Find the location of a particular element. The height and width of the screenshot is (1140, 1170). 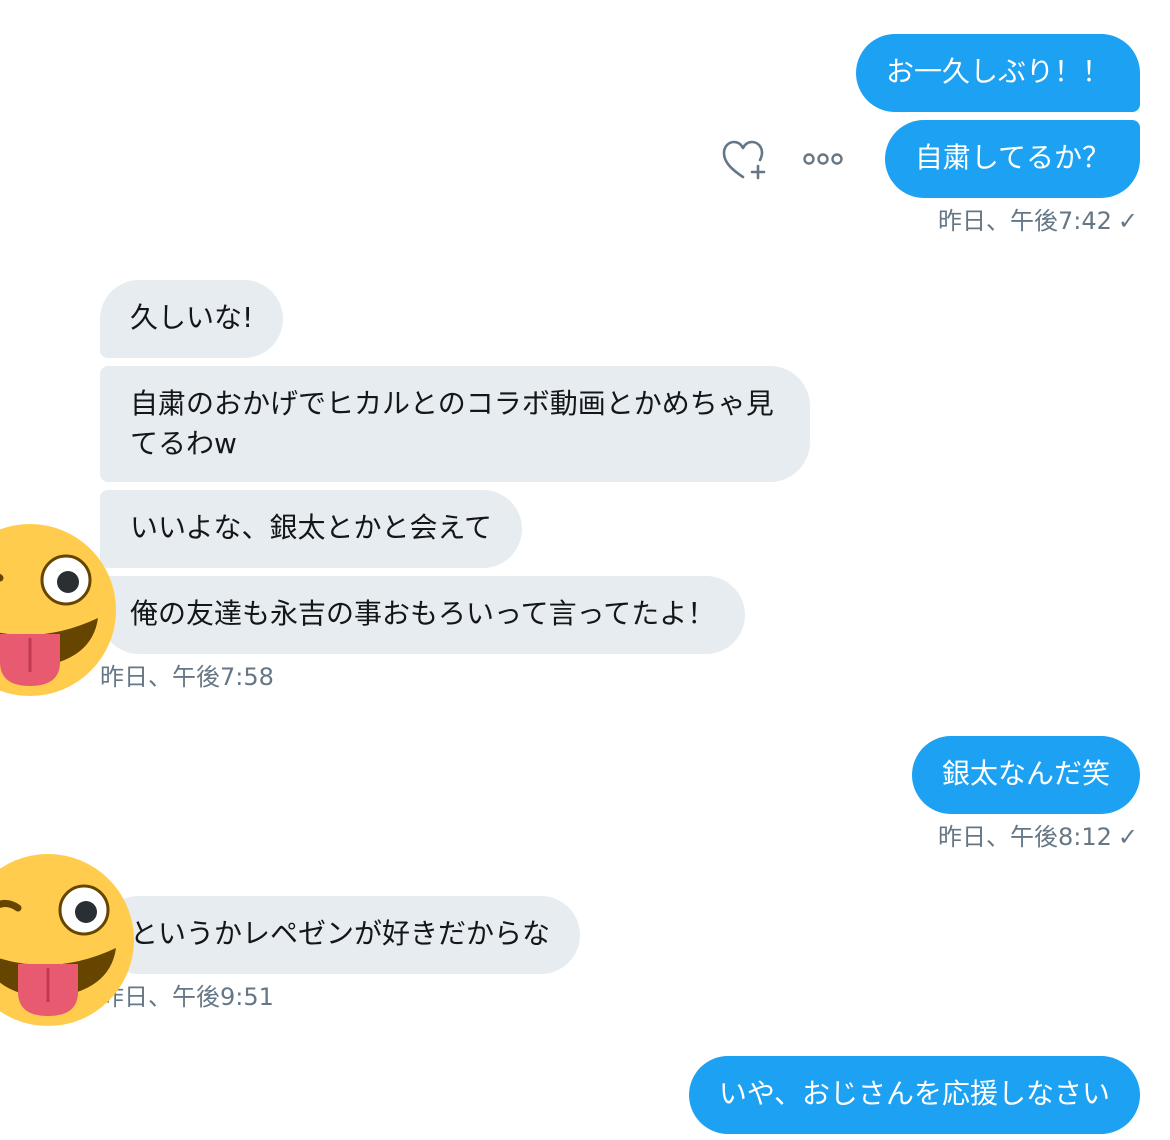

message-text: 久しいな! is located at coordinates (192, 317).